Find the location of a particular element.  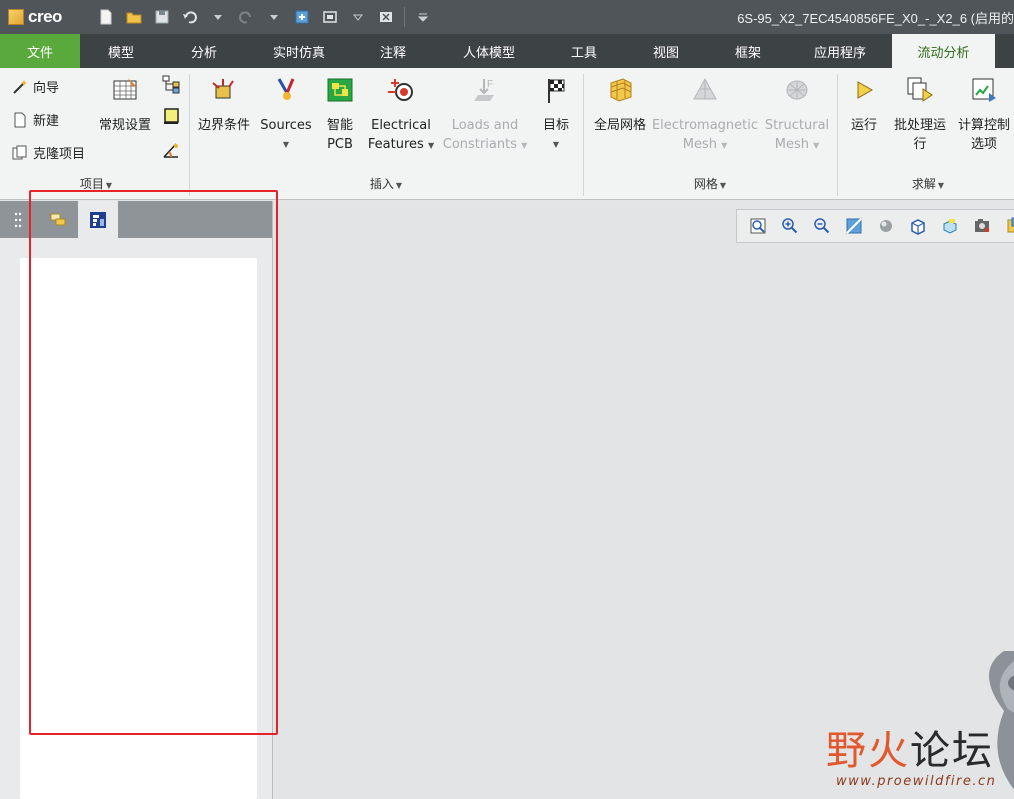

boundary-conditions-button: 边界条件 is located at coordinates (224, 104).